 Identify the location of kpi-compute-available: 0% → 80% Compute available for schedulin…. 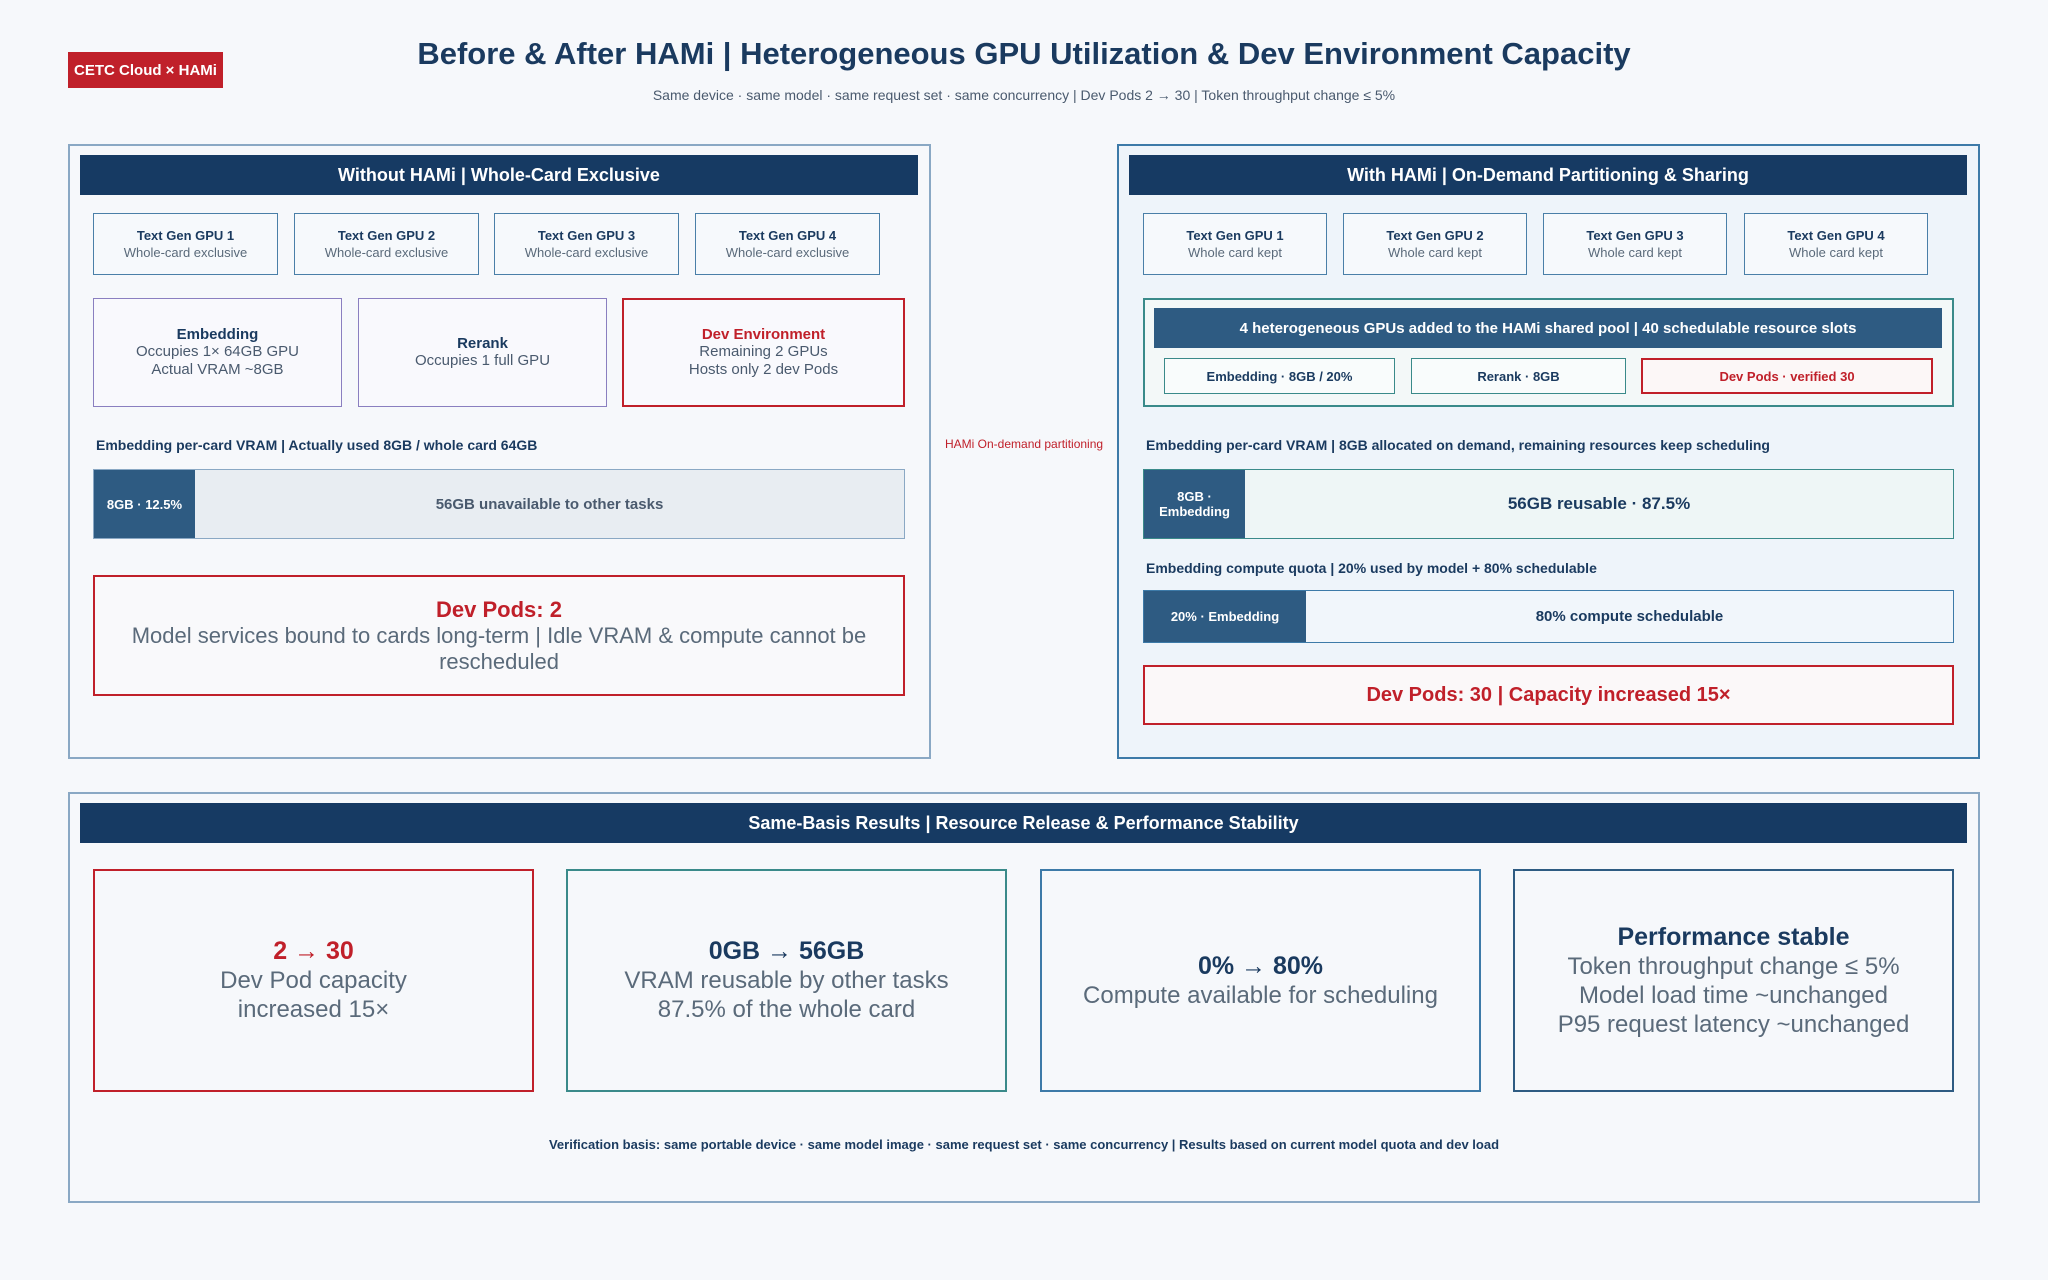
(1260, 980).